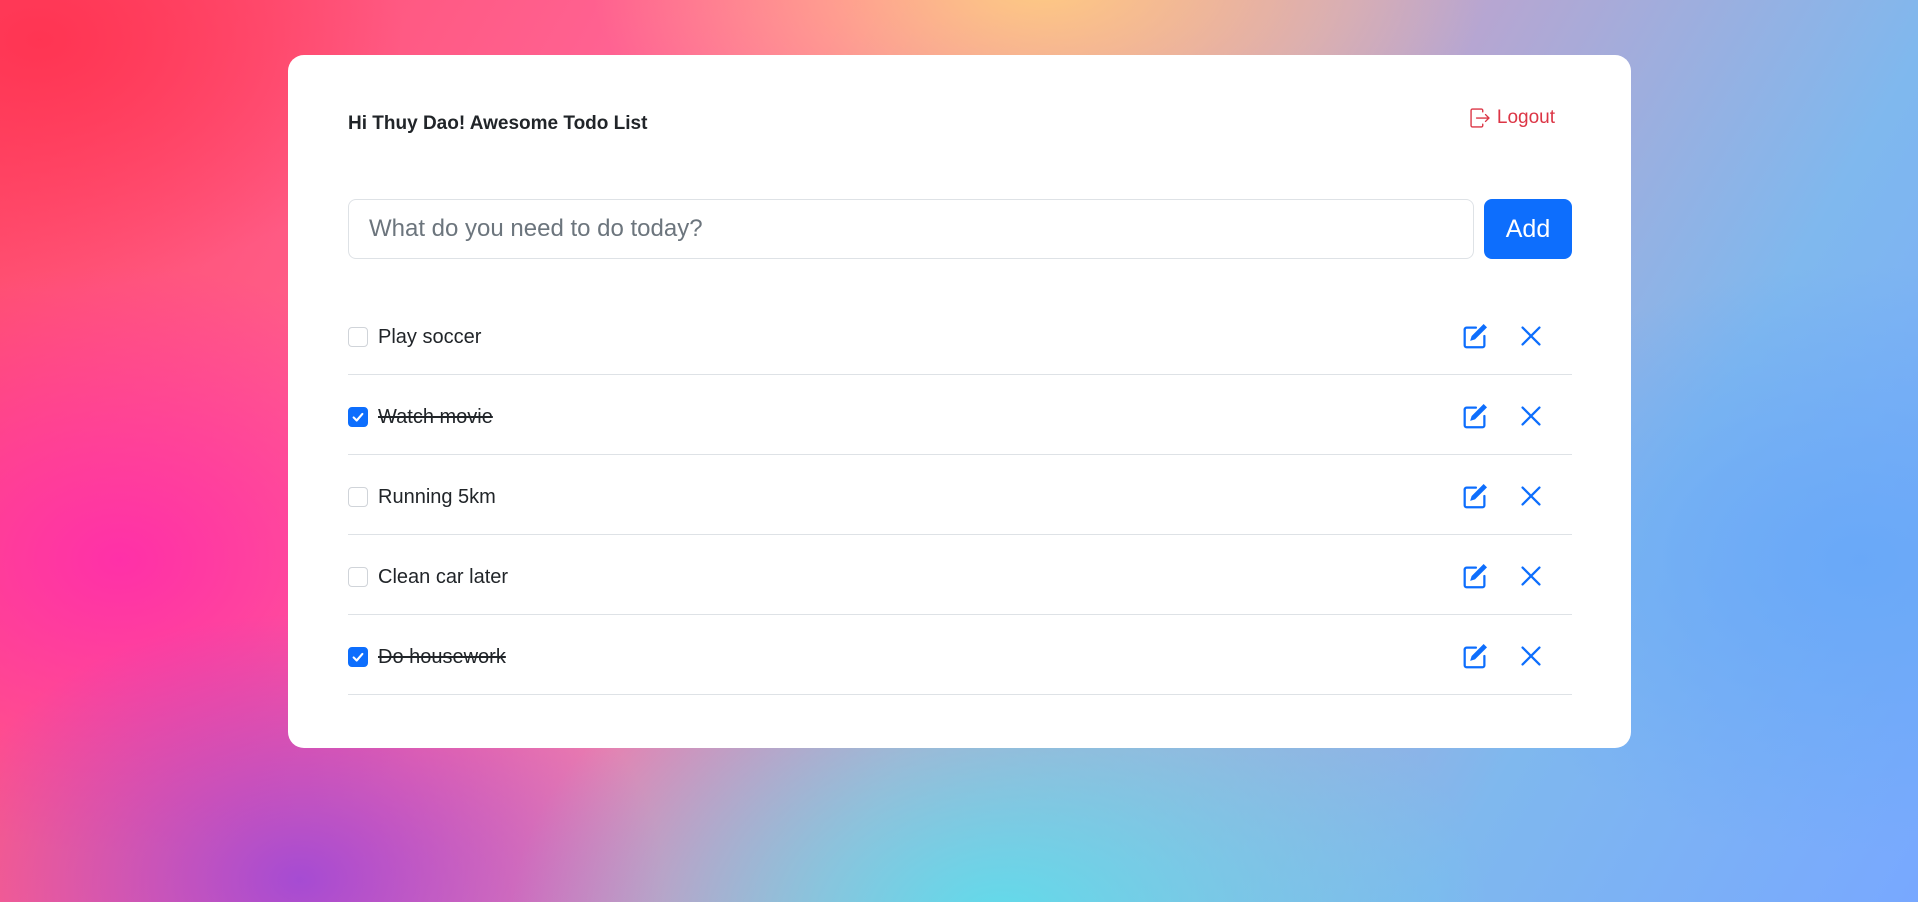 The width and height of the screenshot is (1918, 902). Describe the element at coordinates (435, 417) in the screenshot. I see `todo-text: Watch movie` at that location.